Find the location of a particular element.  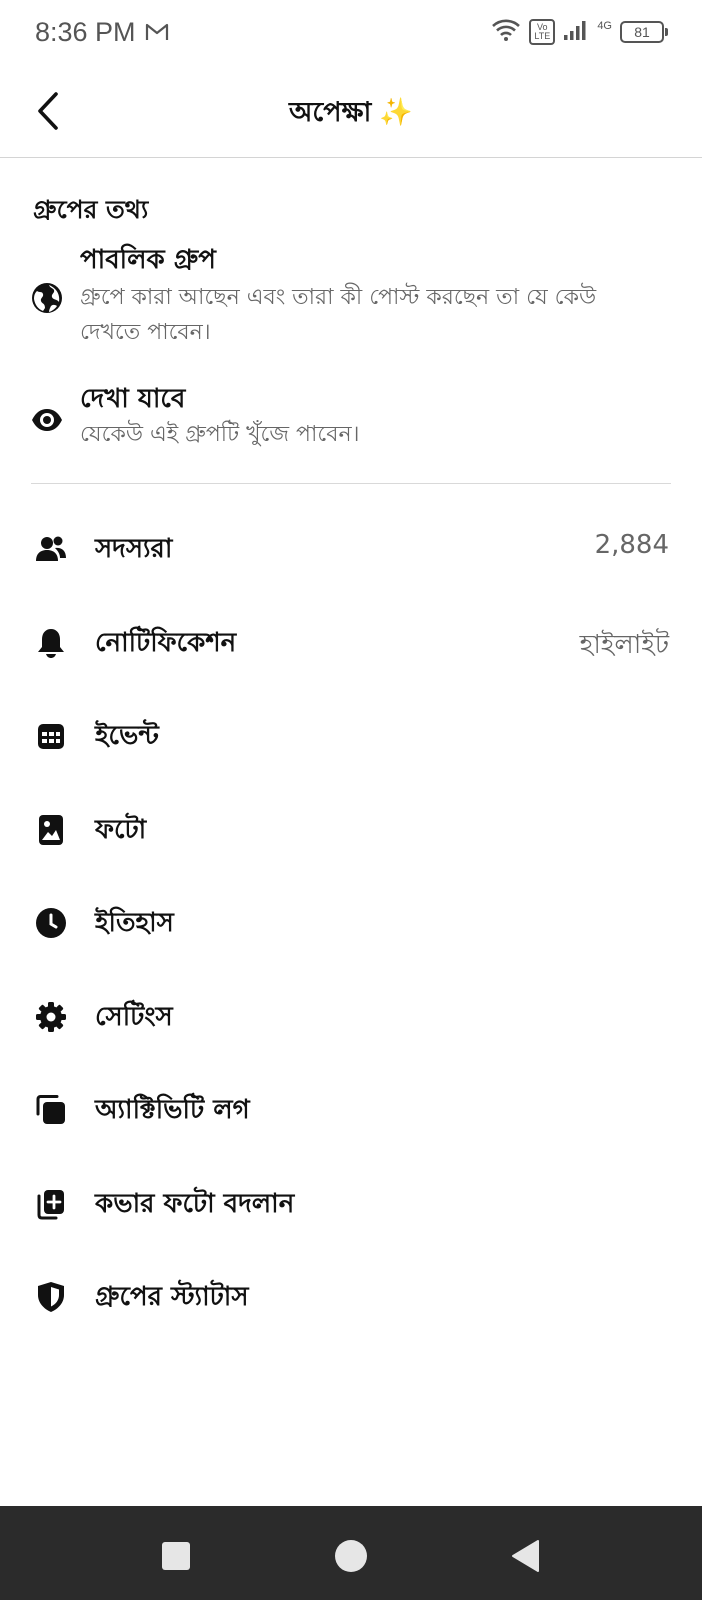

photo-icon is located at coordinates (51, 830).